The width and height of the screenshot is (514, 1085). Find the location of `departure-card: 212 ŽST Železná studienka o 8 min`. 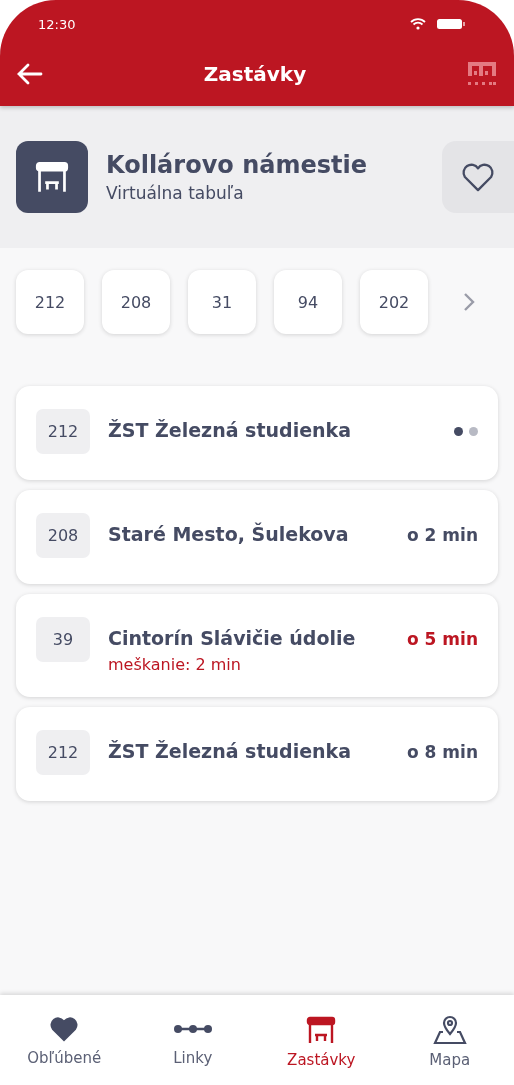

departure-card: 212 ŽST Železná studienka o 8 min is located at coordinates (257, 754).